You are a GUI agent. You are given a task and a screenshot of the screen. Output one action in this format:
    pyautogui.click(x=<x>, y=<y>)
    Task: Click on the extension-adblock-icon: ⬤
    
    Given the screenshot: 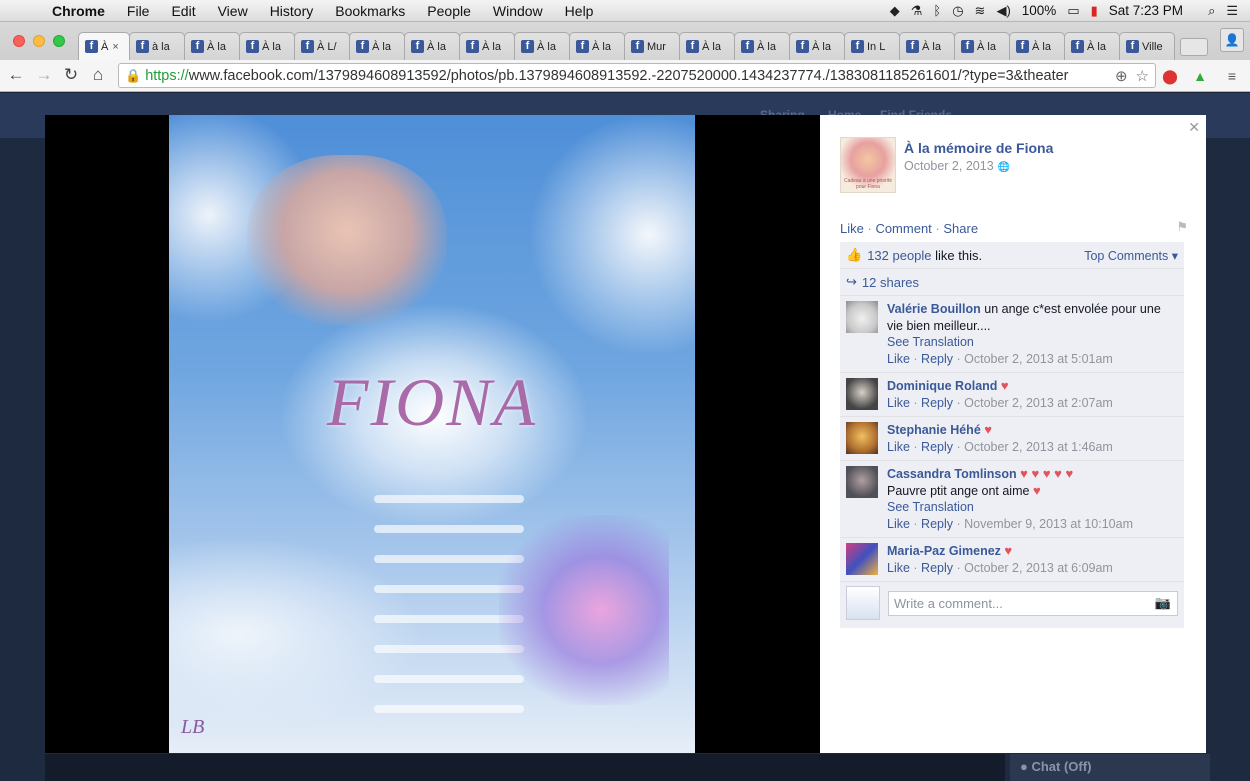 What is the action you would take?
    pyautogui.click(x=1170, y=76)
    